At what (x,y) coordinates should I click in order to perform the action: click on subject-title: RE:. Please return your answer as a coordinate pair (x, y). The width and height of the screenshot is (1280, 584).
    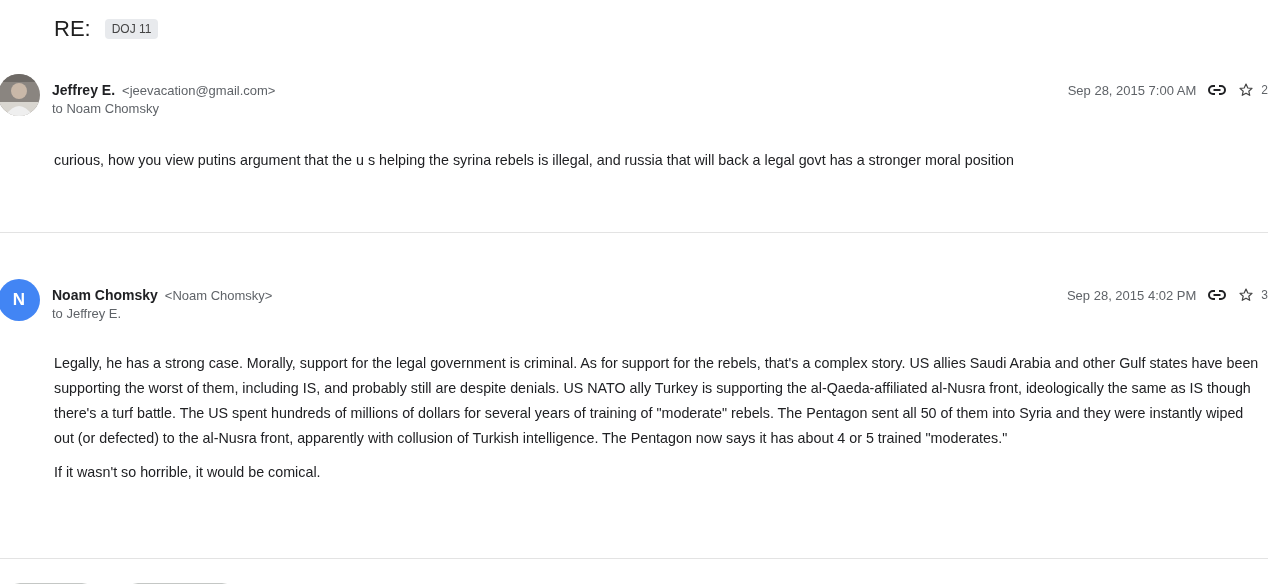
    Looking at the image, I should click on (72, 29).